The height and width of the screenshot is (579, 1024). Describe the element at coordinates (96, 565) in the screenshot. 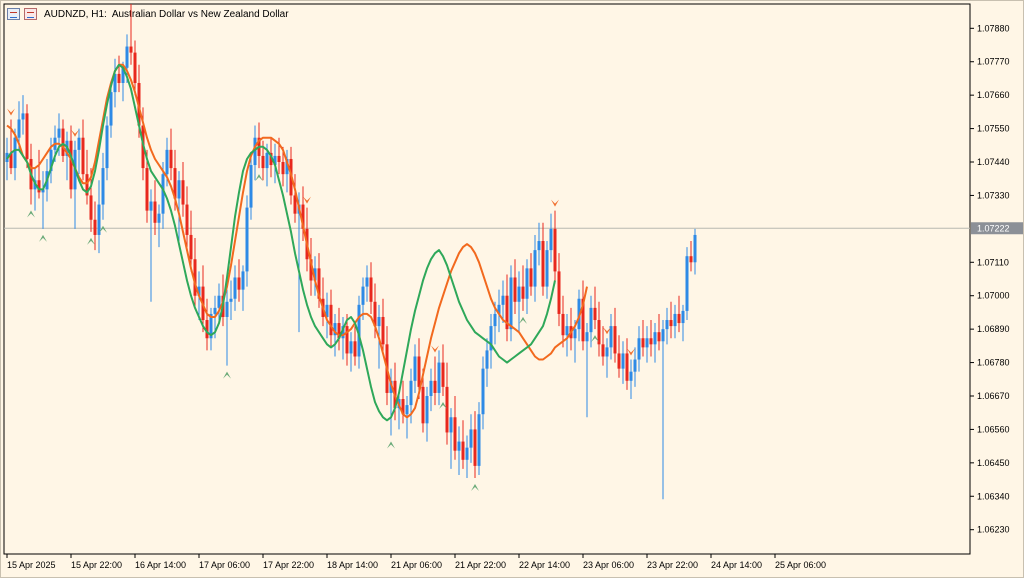

I see `time-tick-label: 15 Apr 22:00` at that location.